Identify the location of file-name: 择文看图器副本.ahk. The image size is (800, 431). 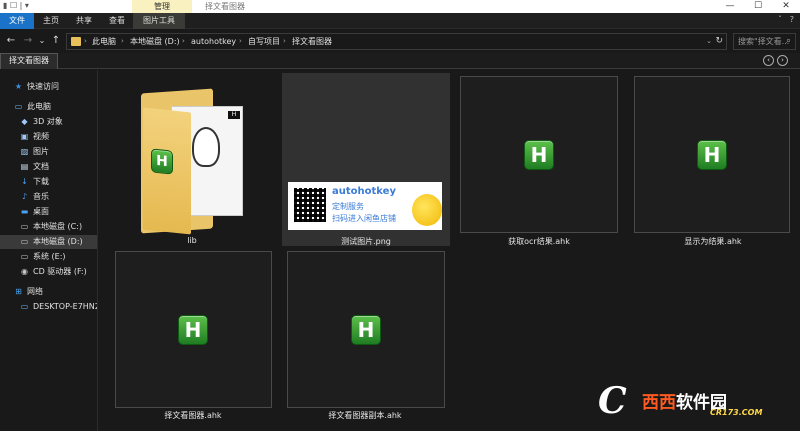
(365, 415).